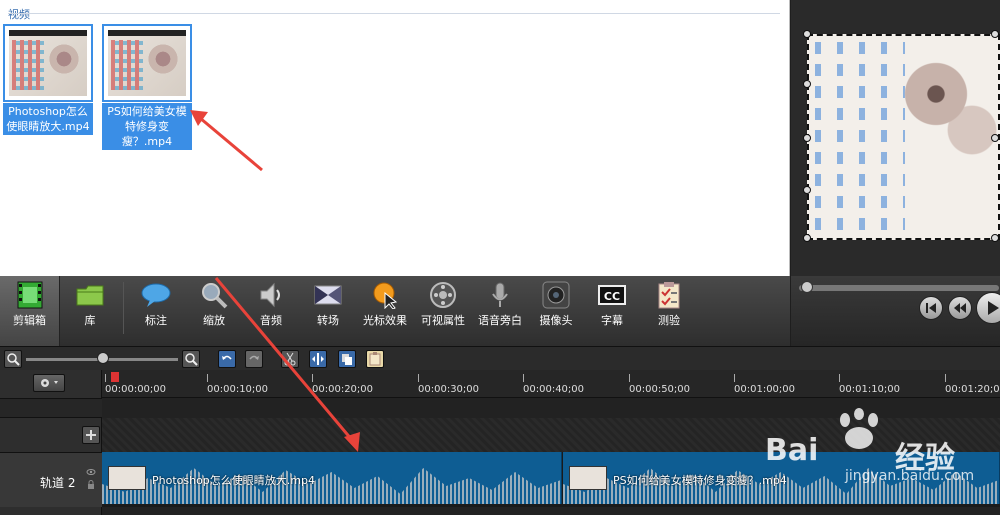 This screenshot has width=1000, height=515. Describe the element at coordinates (90, 320) in the screenshot. I see `tool-label: 库` at that location.